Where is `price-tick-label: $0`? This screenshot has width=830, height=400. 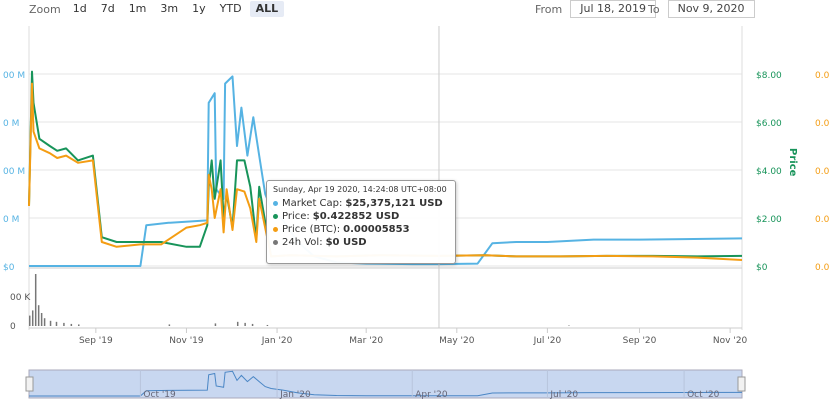
price-tick-label: $0 is located at coordinates (762, 268).